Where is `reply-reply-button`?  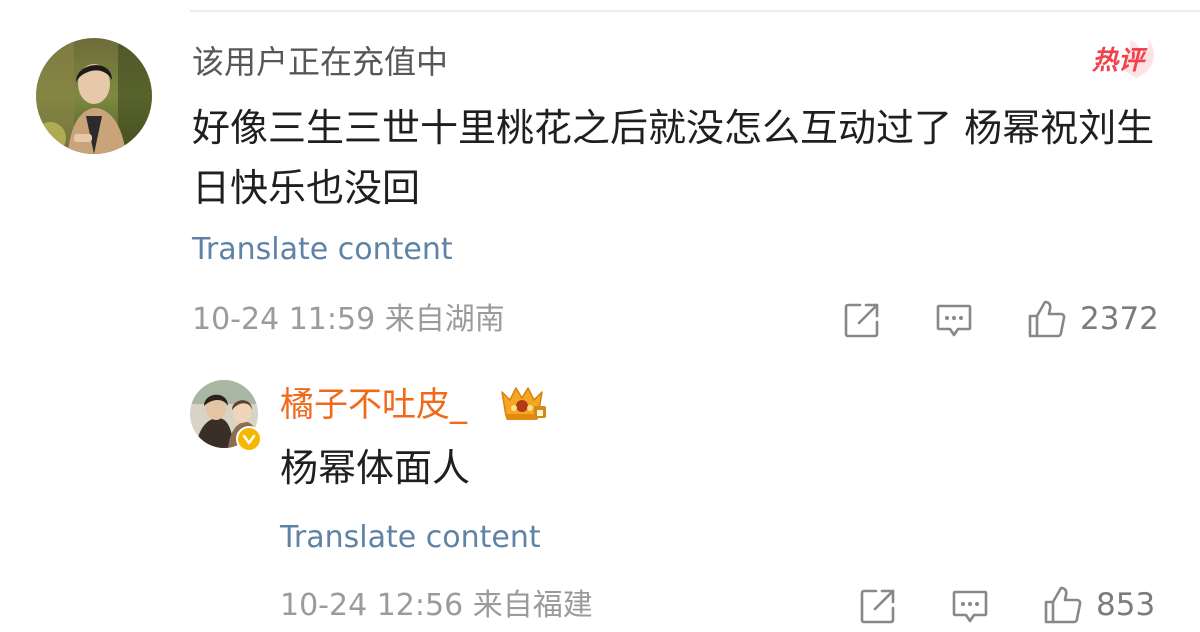
reply-reply-button is located at coordinates (970, 606).